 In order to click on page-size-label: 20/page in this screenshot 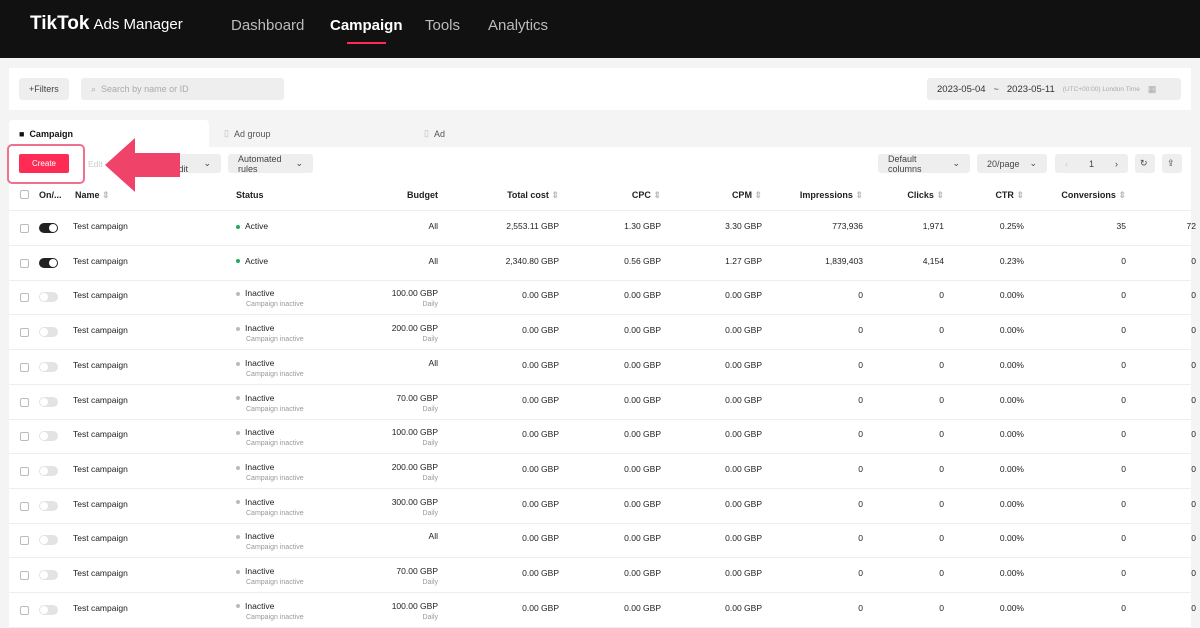, I will do `click(1003, 163)`.